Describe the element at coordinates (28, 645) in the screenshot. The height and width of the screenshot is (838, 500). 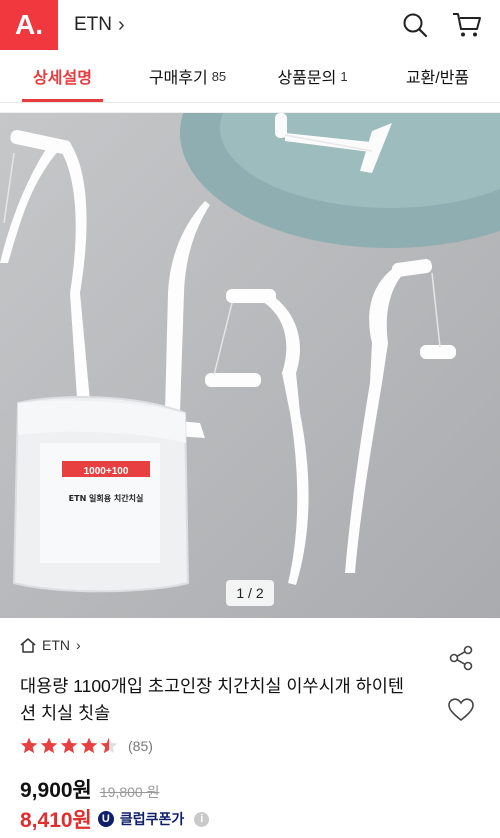
I see `home-icon` at that location.